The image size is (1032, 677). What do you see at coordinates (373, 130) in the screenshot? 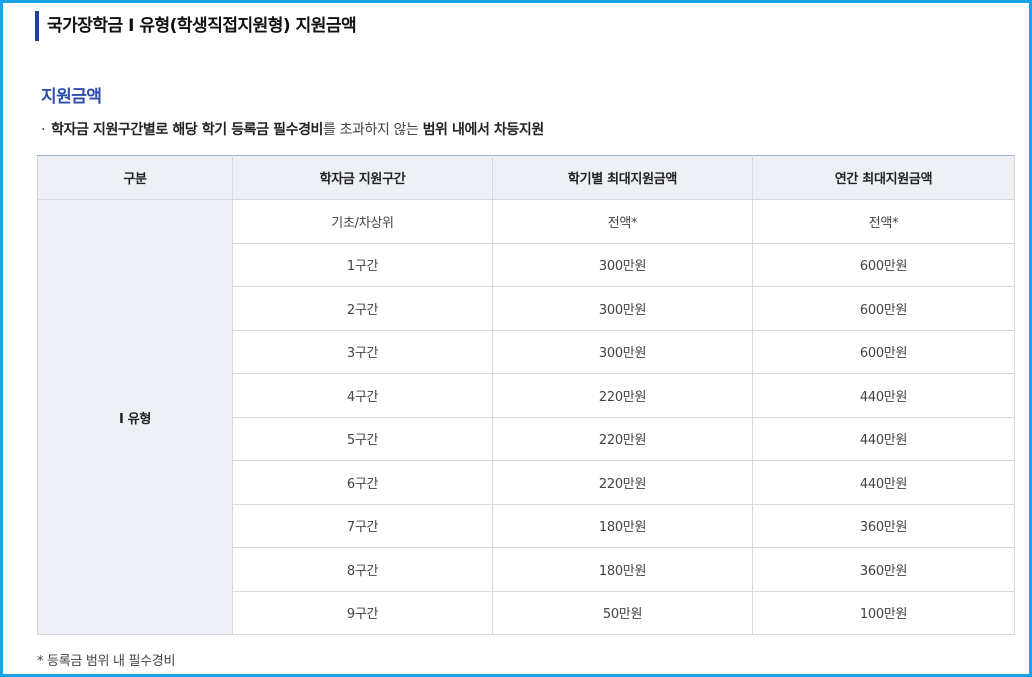
I see `description-normal-part: 를 초과하지 않는` at bounding box center [373, 130].